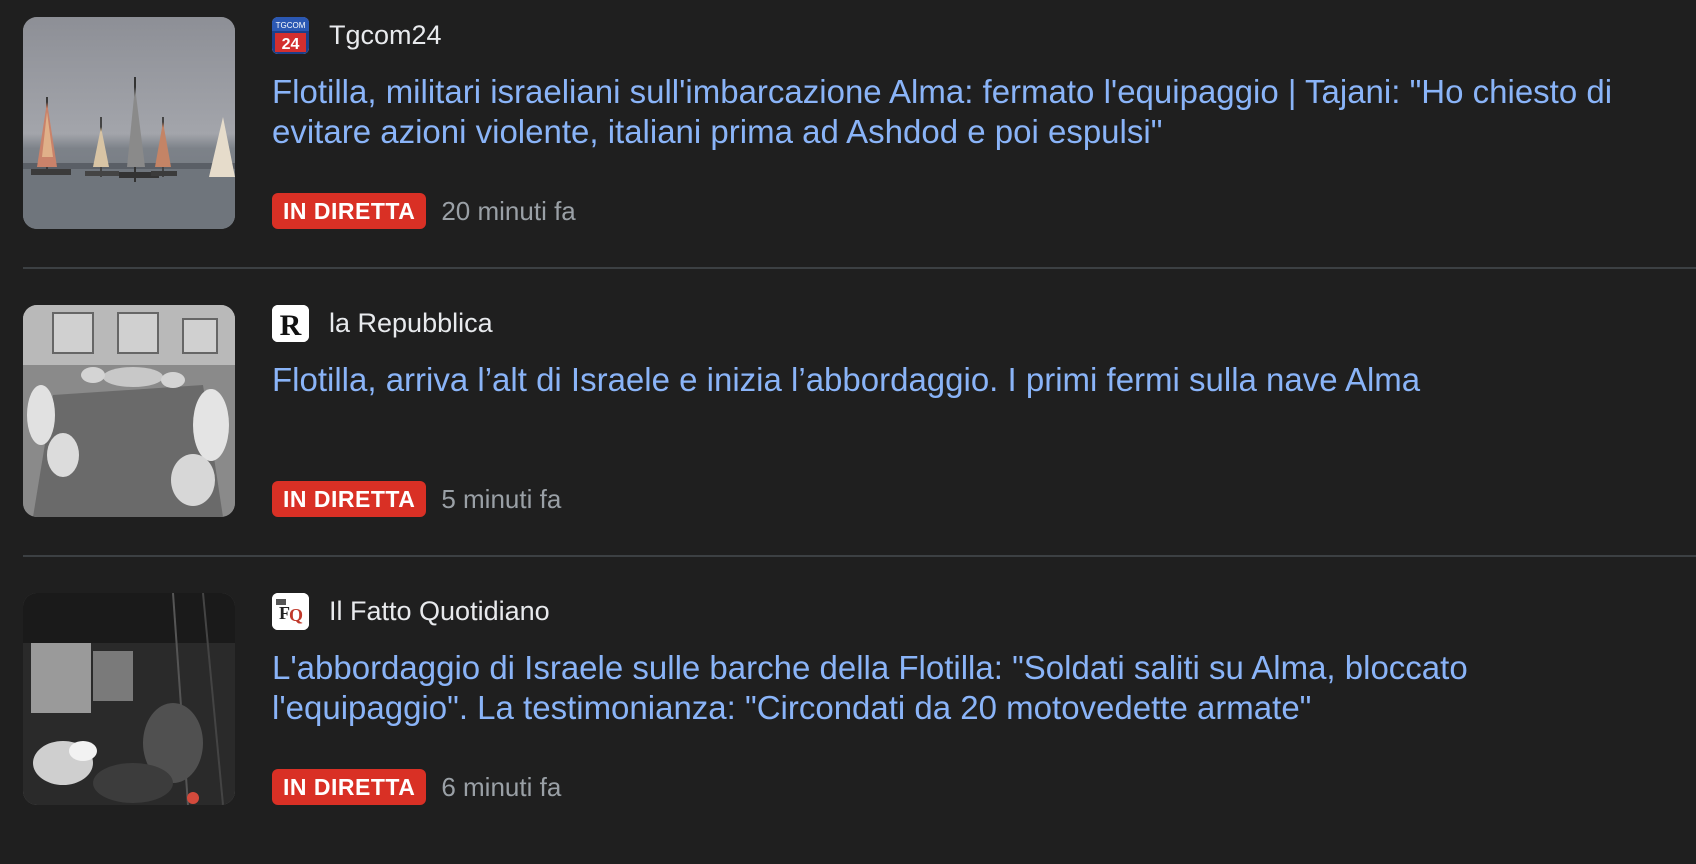 This screenshot has height=864, width=1696. I want to click on fatto-quotidiano-logo-icon: F Q, so click(290, 611).